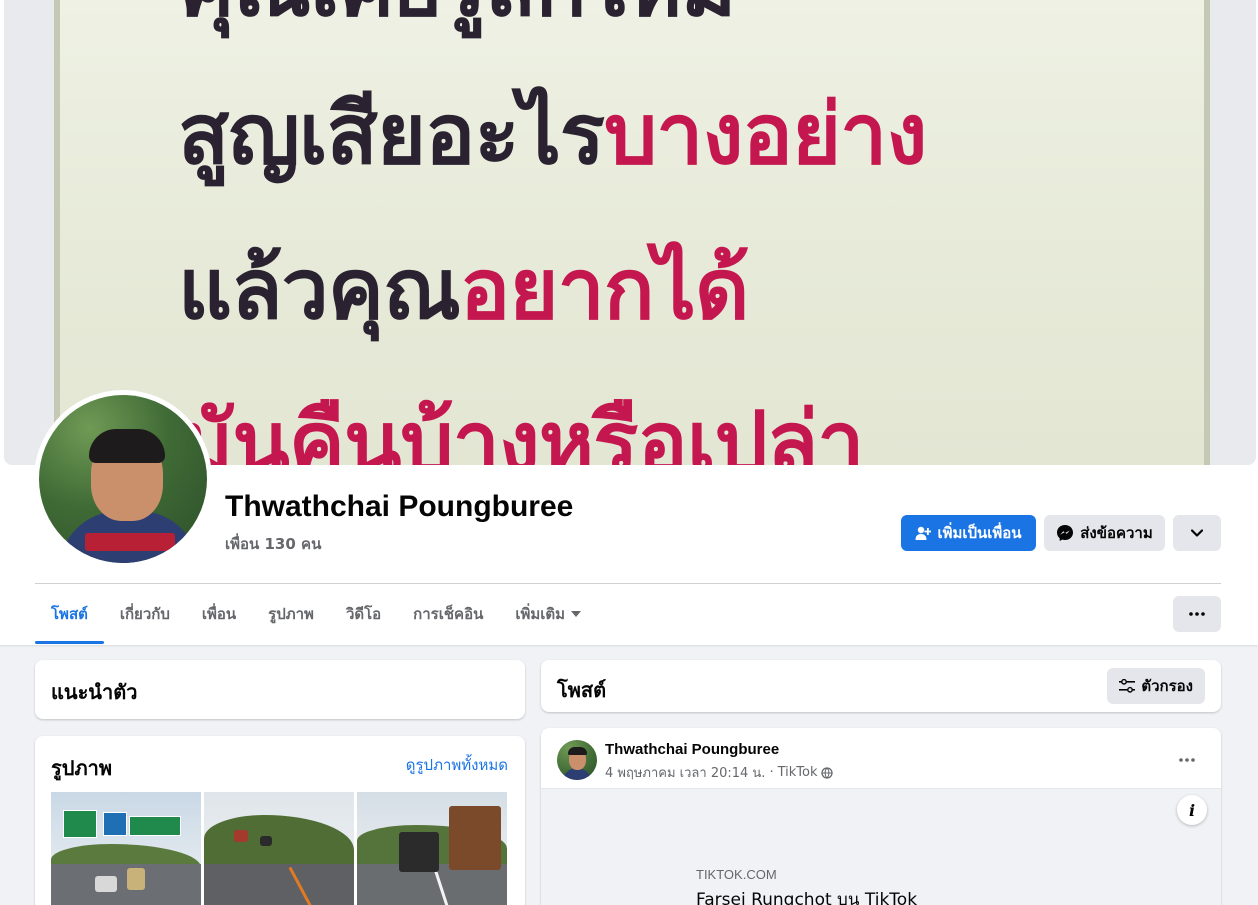  I want to click on profile-more-button, so click(1197, 533).